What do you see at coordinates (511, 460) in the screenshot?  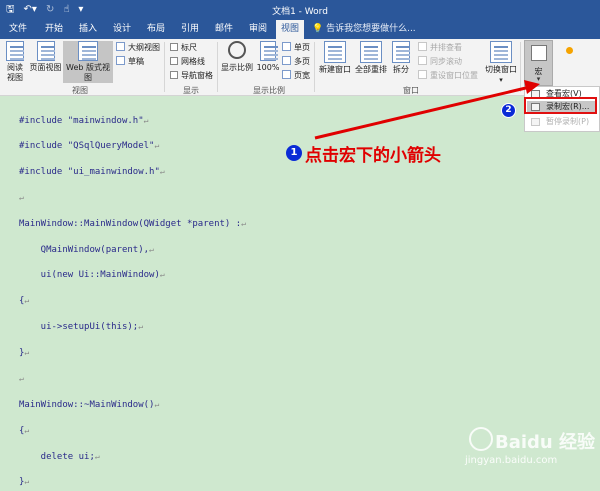 I see `watermark-url: jingyan.baidu.com` at bounding box center [511, 460].